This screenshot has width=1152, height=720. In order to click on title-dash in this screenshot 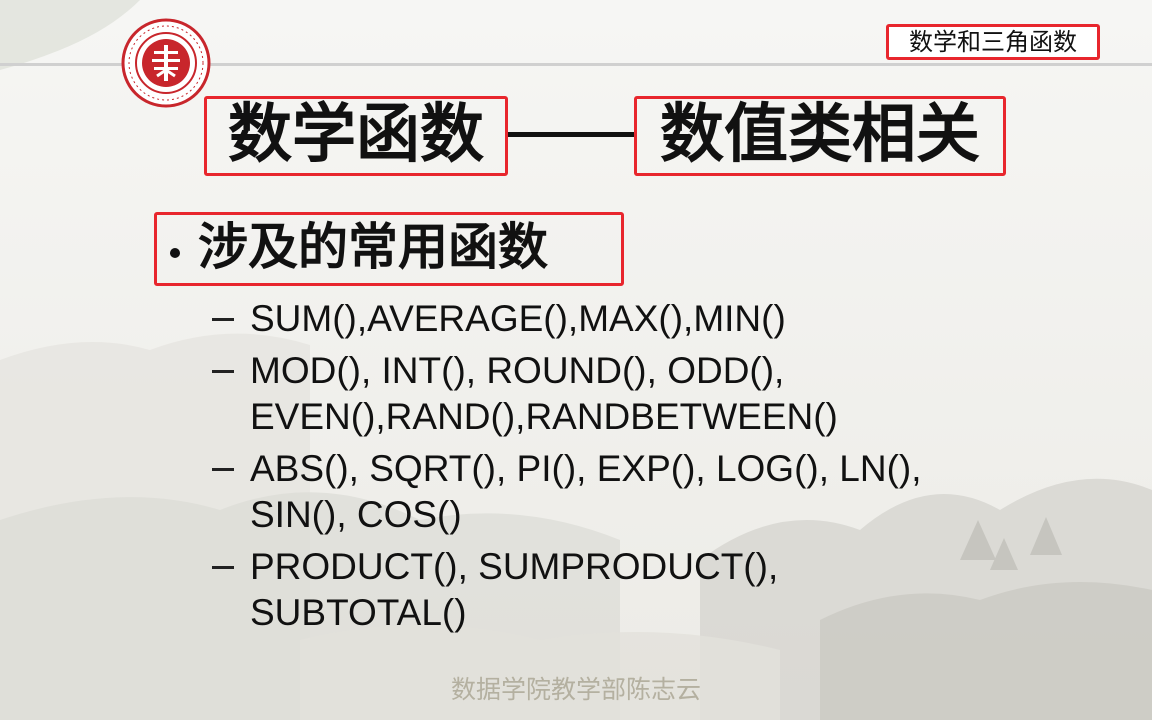, I will do `click(571, 134)`.